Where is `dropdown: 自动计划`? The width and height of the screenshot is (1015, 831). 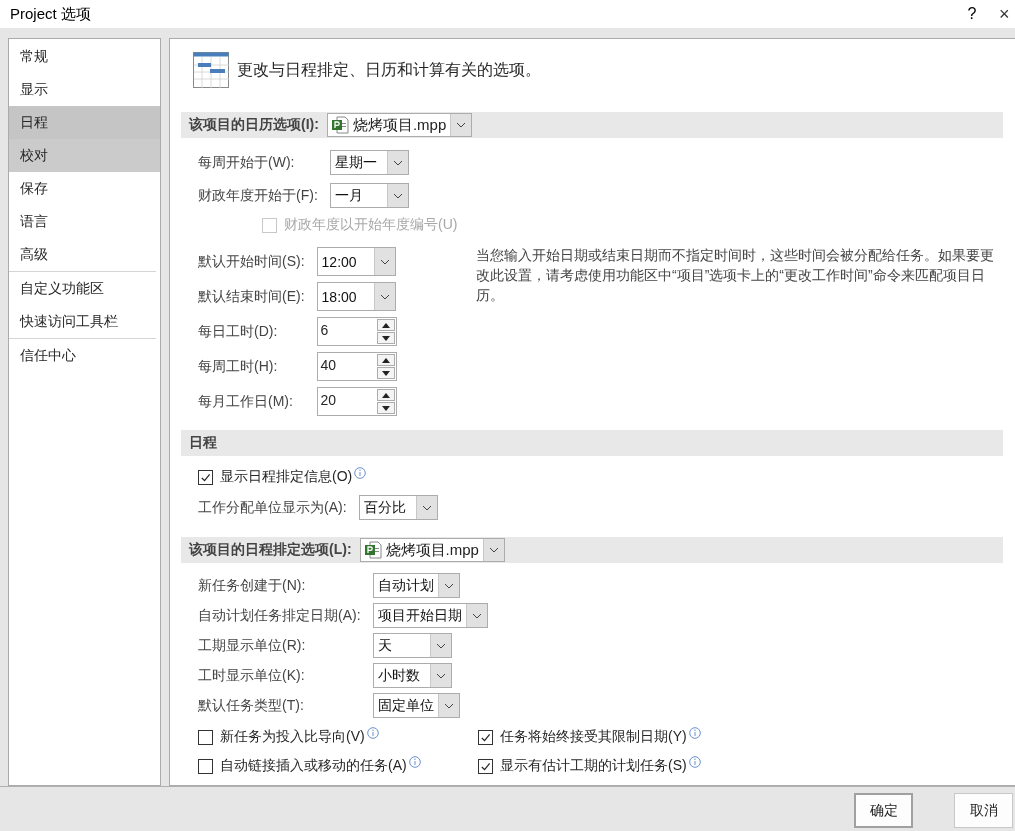 dropdown: 自动计划 is located at coordinates (416, 585).